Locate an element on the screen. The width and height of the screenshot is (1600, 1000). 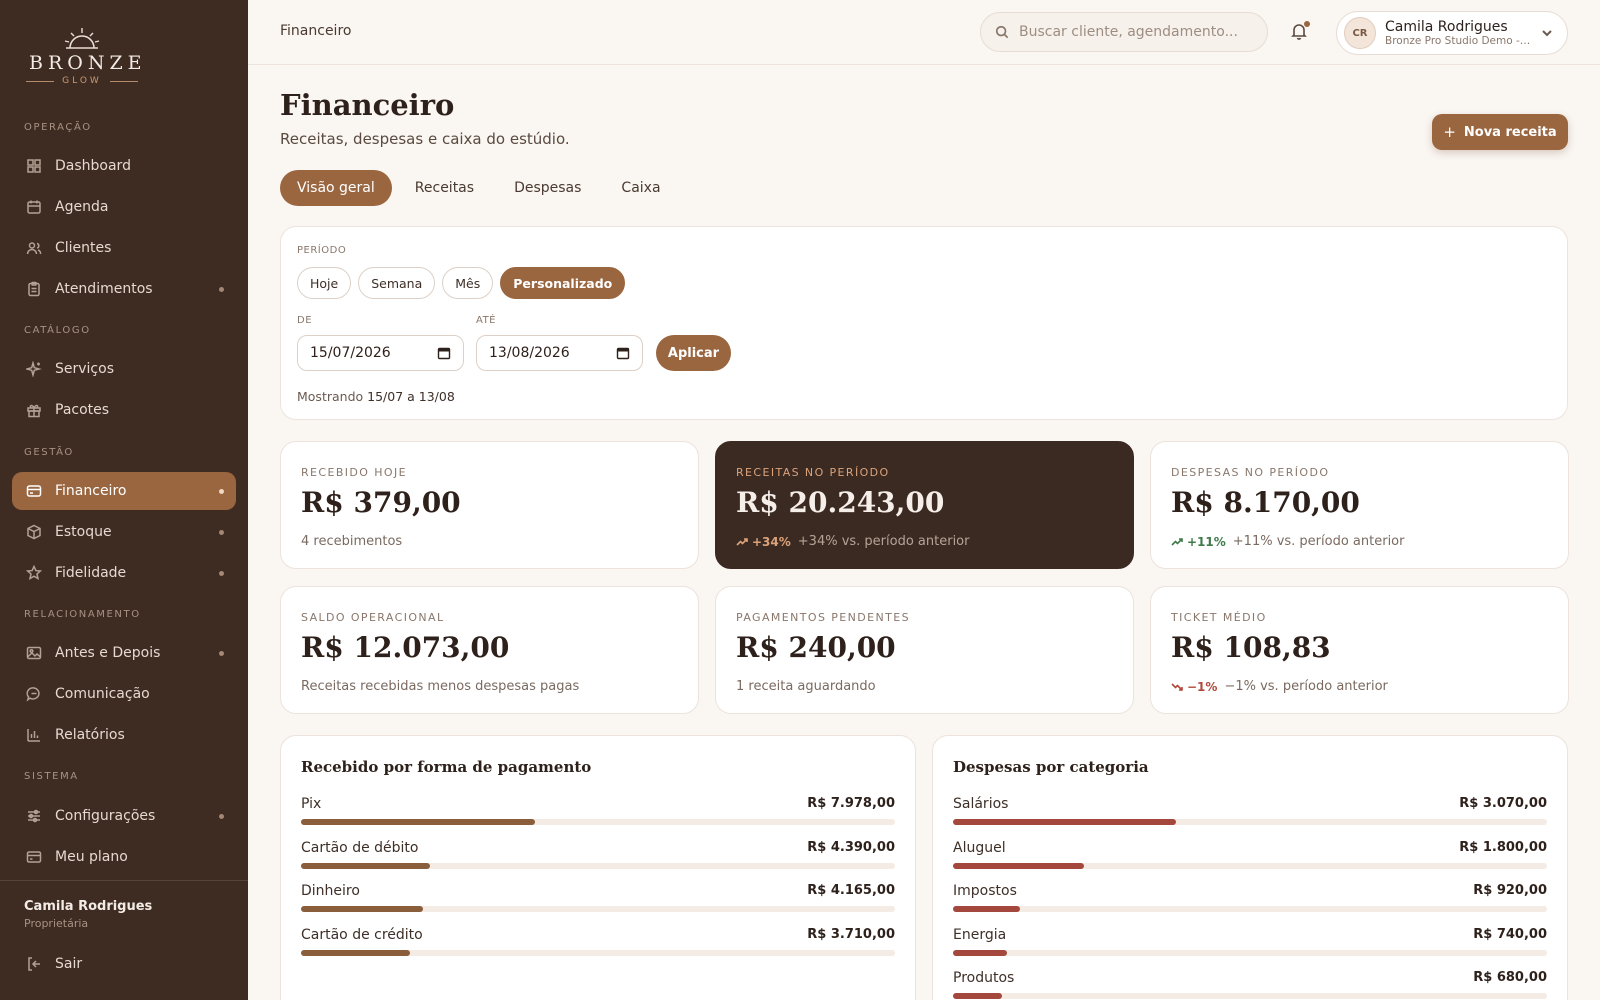
sidebar-item-relatorios: Relatórios is located at coordinates (124, 735).